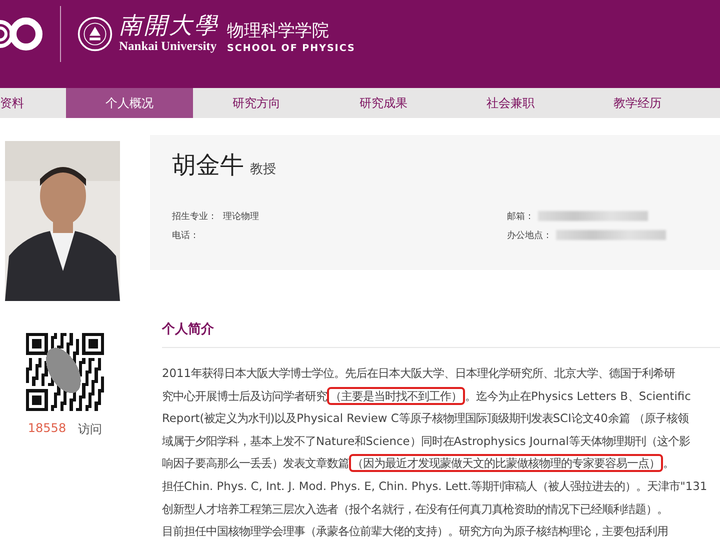 The height and width of the screenshot is (542, 720). I want to click on qr-code-icon, so click(65, 372).